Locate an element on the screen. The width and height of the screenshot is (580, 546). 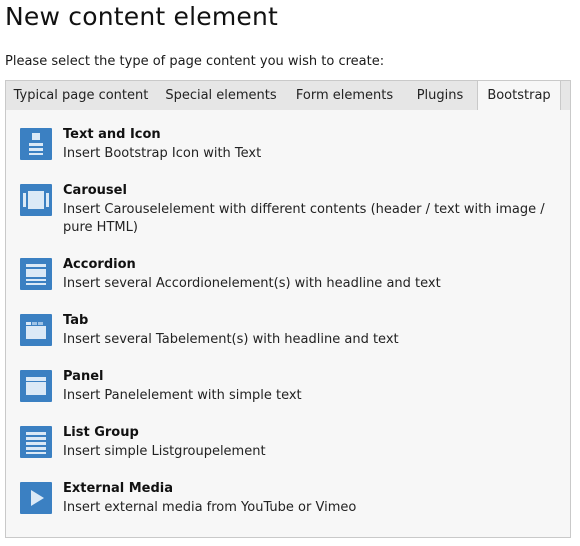
wizard-item-title: Text and Icon is located at coordinates (112, 134).